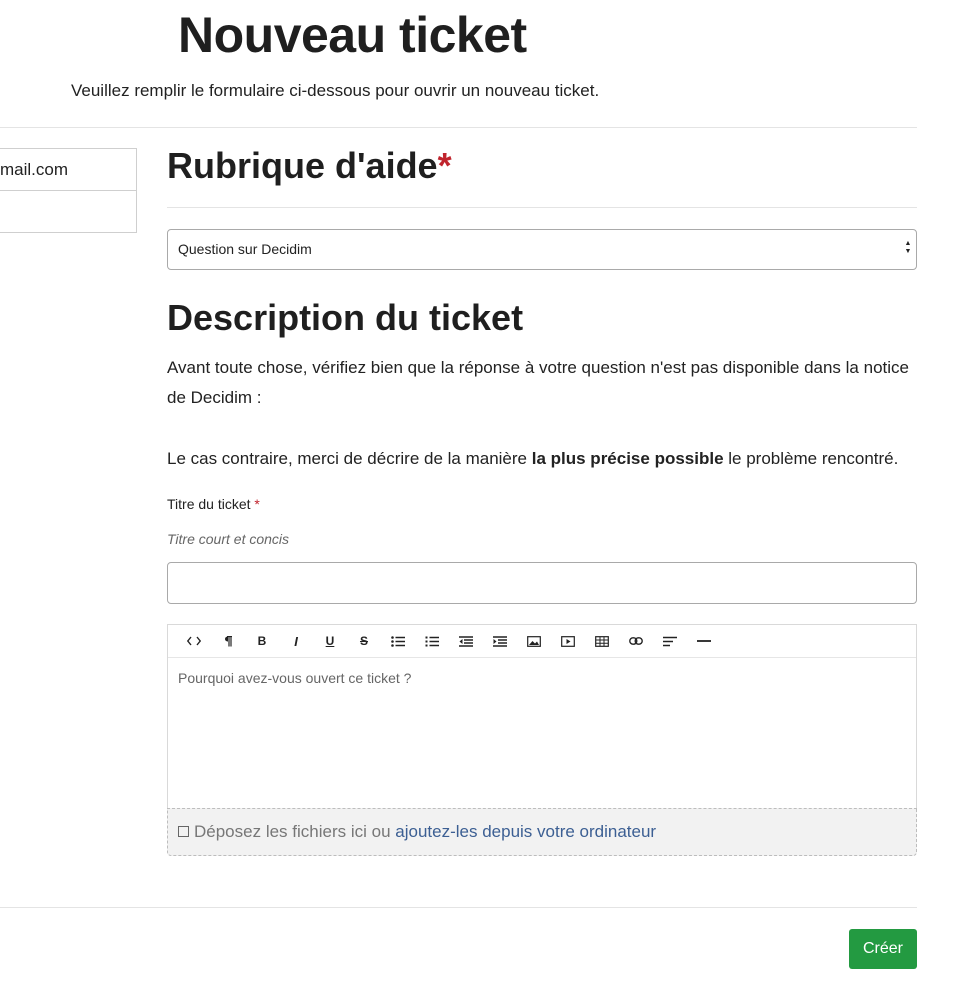 This screenshot has width=954, height=1004. I want to click on left-panel-email-row: mail.com, so click(68, 170).